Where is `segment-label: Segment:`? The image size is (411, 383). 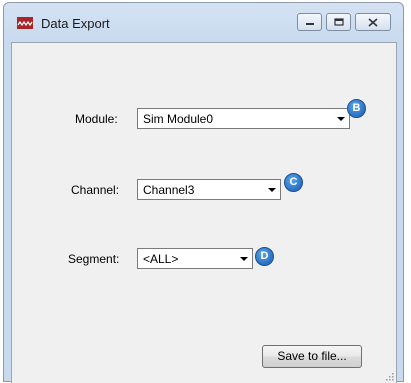 segment-label: Segment: is located at coordinates (94, 259).